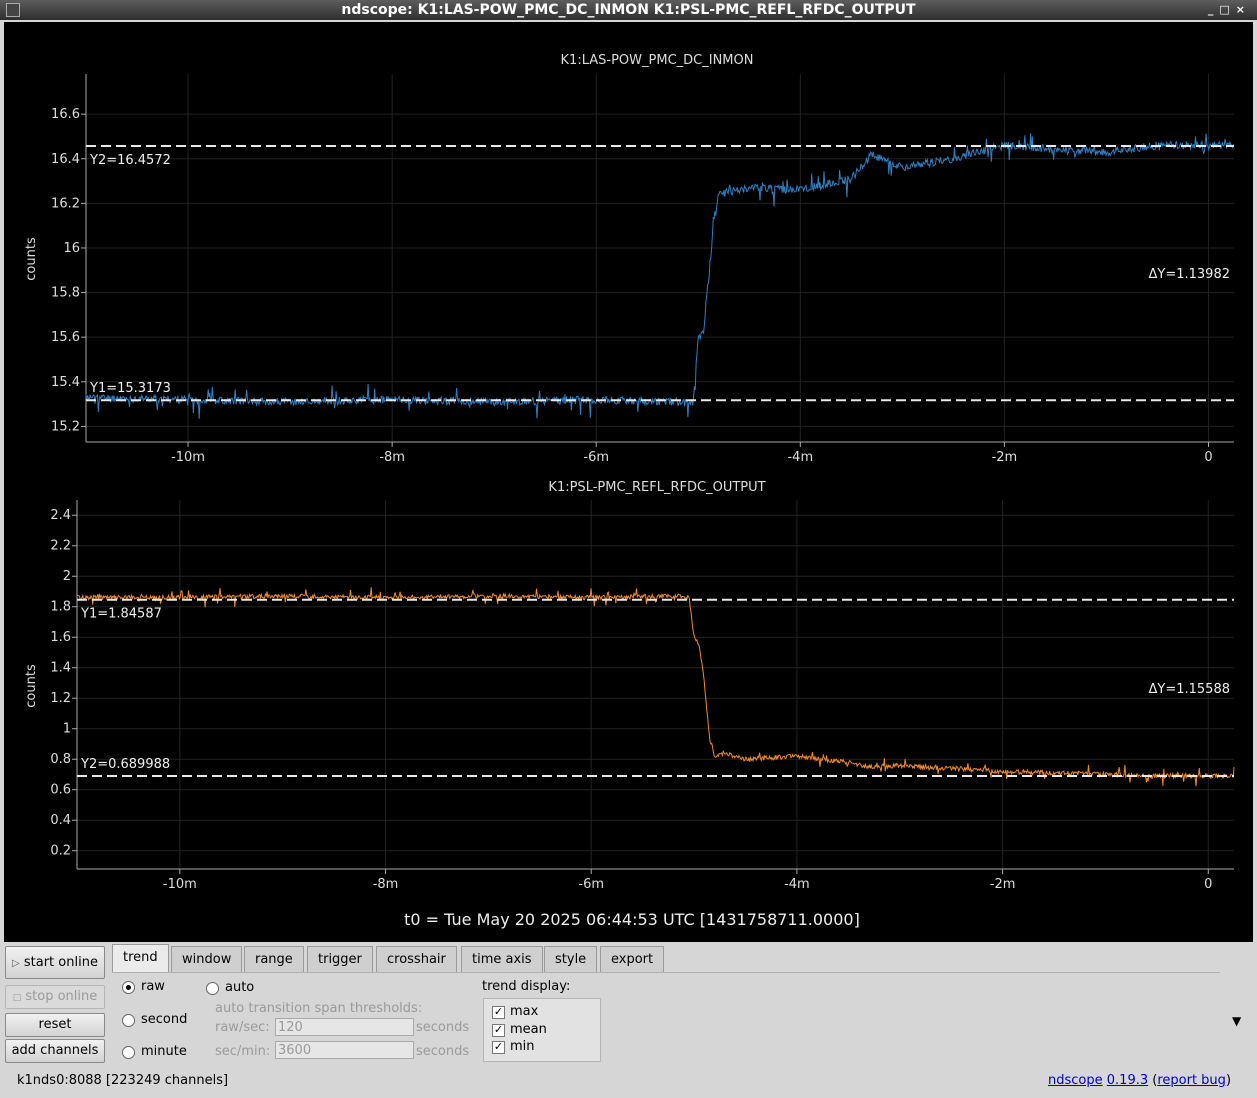 The image size is (1257, 1098). I want to click on stop-icon: □, so click(17, 998).